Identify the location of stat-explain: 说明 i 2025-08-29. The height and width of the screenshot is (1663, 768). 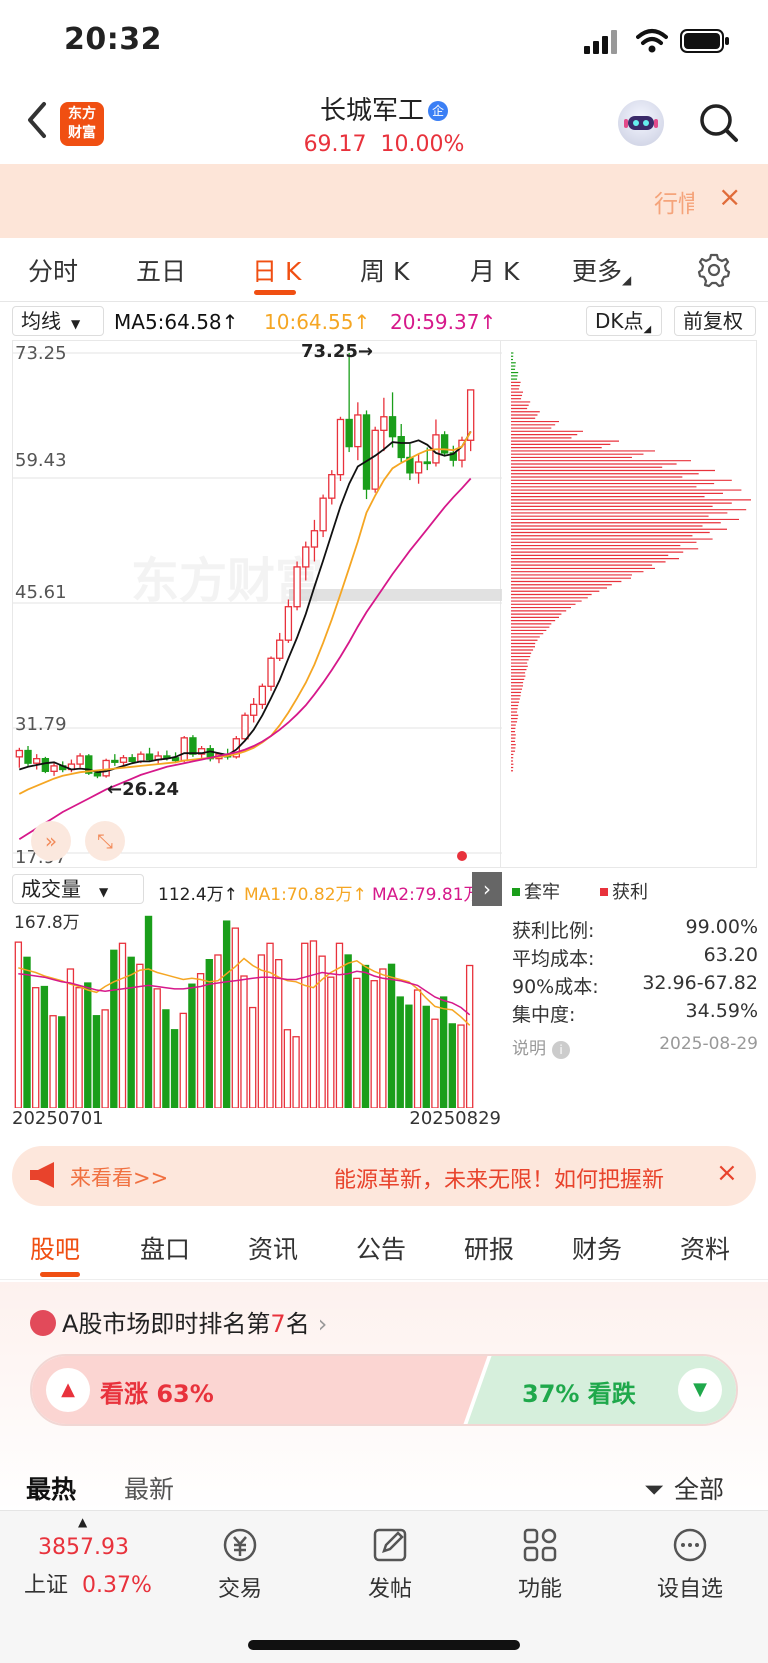
(635, 1046).